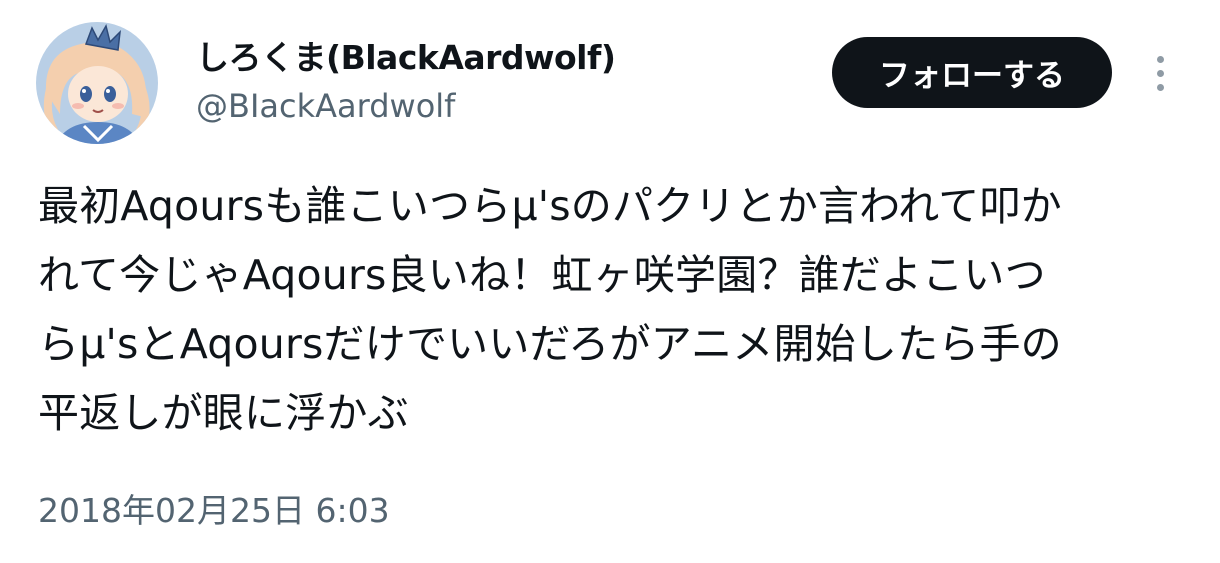 The height and width of the screenshot is (563, 1220). I want to click on avatar, so click(97, 83).